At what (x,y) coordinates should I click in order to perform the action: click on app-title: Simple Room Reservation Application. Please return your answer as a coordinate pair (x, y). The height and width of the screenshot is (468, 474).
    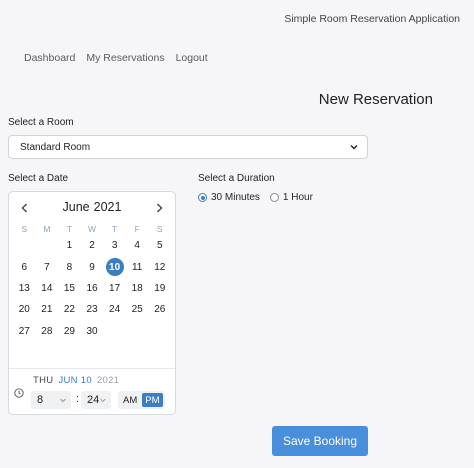
    Looking at the image, I should click on (372, 19).